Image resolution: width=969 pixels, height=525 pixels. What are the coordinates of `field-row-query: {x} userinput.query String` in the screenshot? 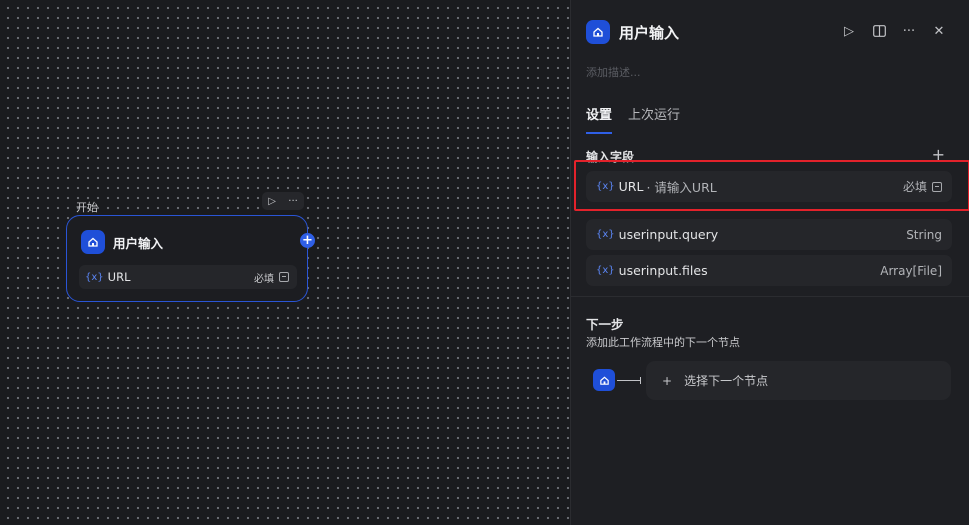 It's located at (769, 234).